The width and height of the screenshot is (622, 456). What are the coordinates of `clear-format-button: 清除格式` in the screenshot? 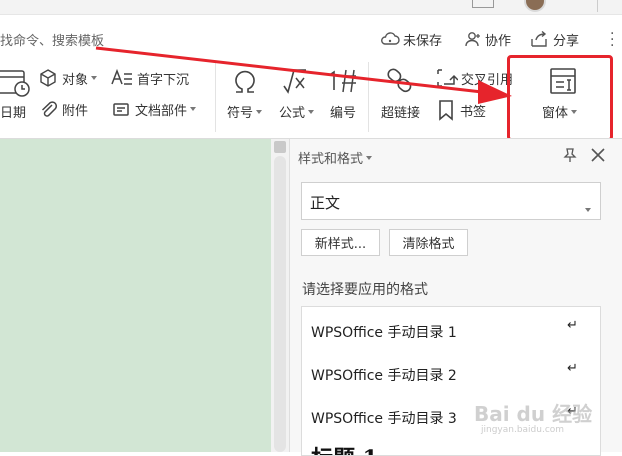 It's located at (428, 242).